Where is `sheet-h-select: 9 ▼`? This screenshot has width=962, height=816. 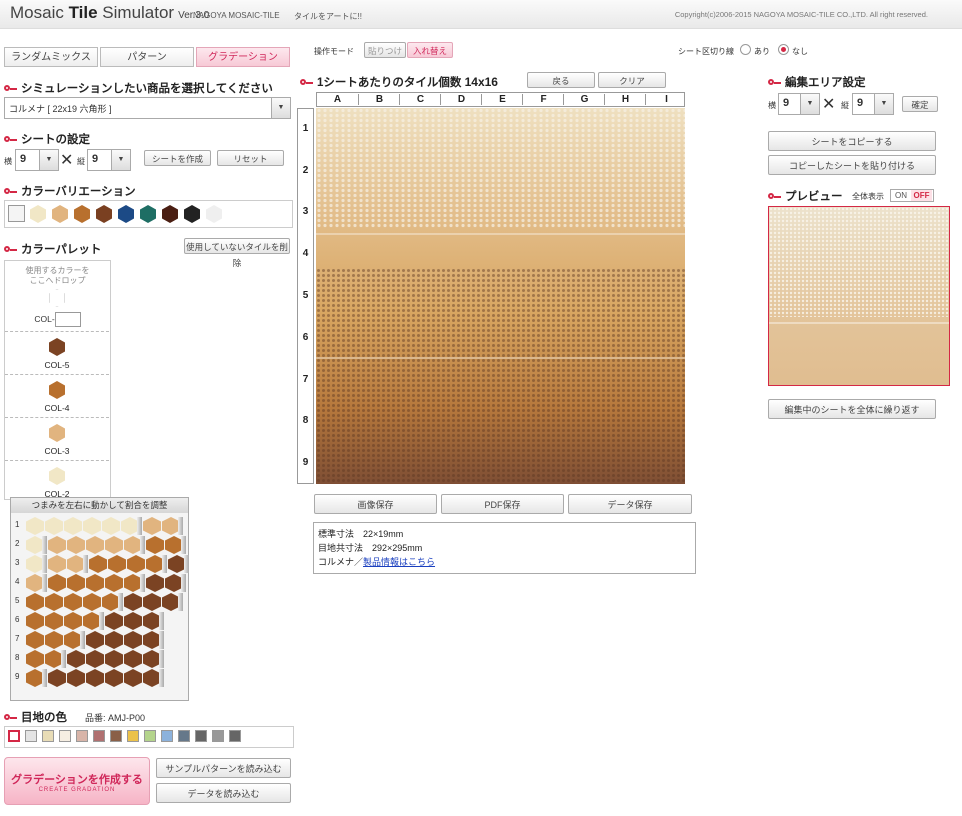 sheet-h-select: 9 ▼ is located at coordinates (37, 160).